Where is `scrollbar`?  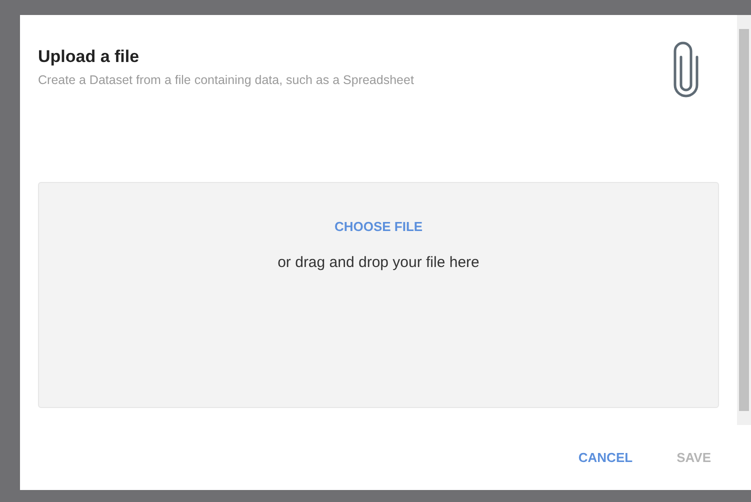
scrollbar is located at coordinates (744, 220).